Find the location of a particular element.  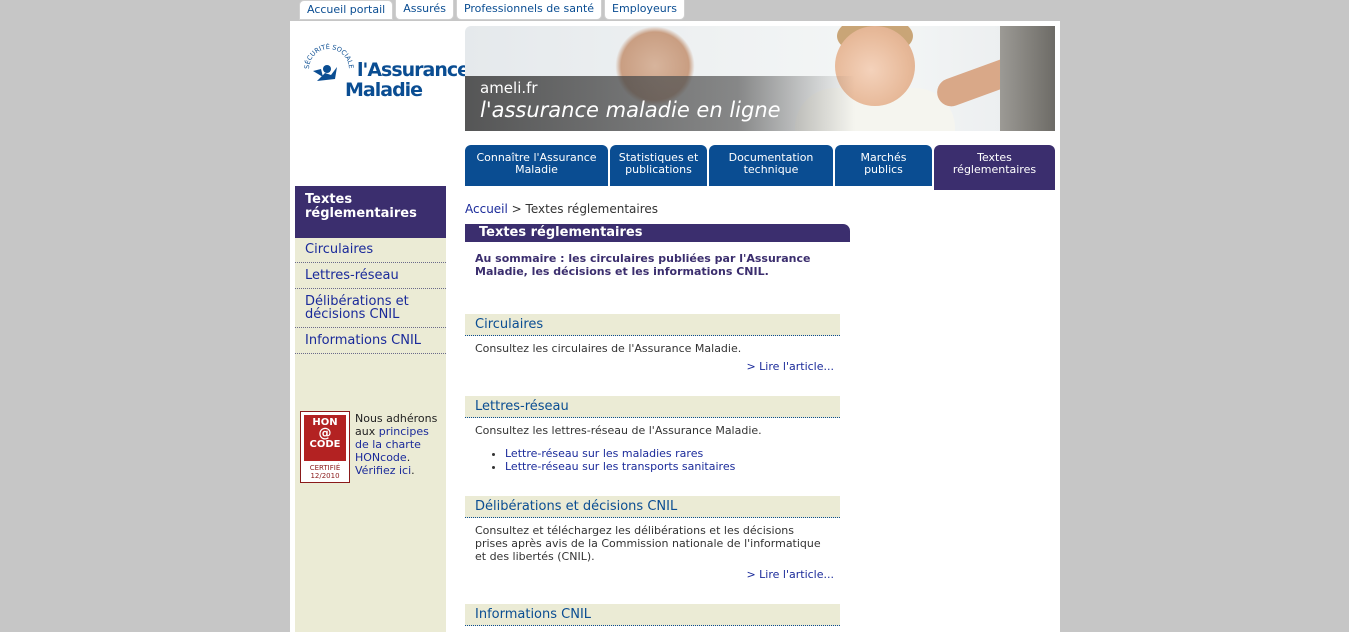

nav-documentation: Documentation technique is located at coordinates (771, 165).